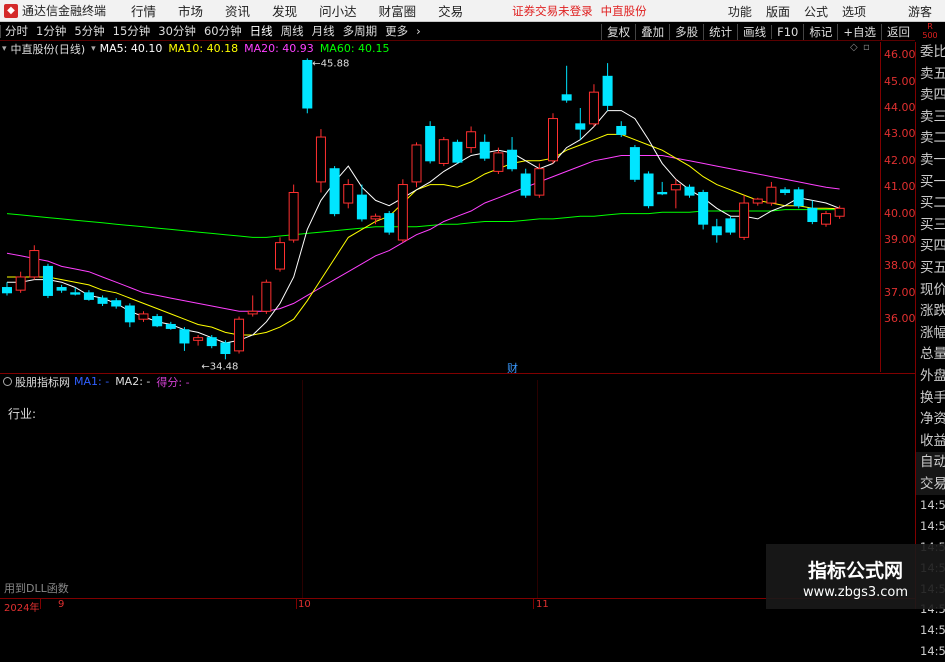 Image resolution: width=945 pixels, height=662 pixels. What do you see at coordinates (292, 31) in the screenshot?
I see `period-weekly: 周线` at bounding box center [292, 31].